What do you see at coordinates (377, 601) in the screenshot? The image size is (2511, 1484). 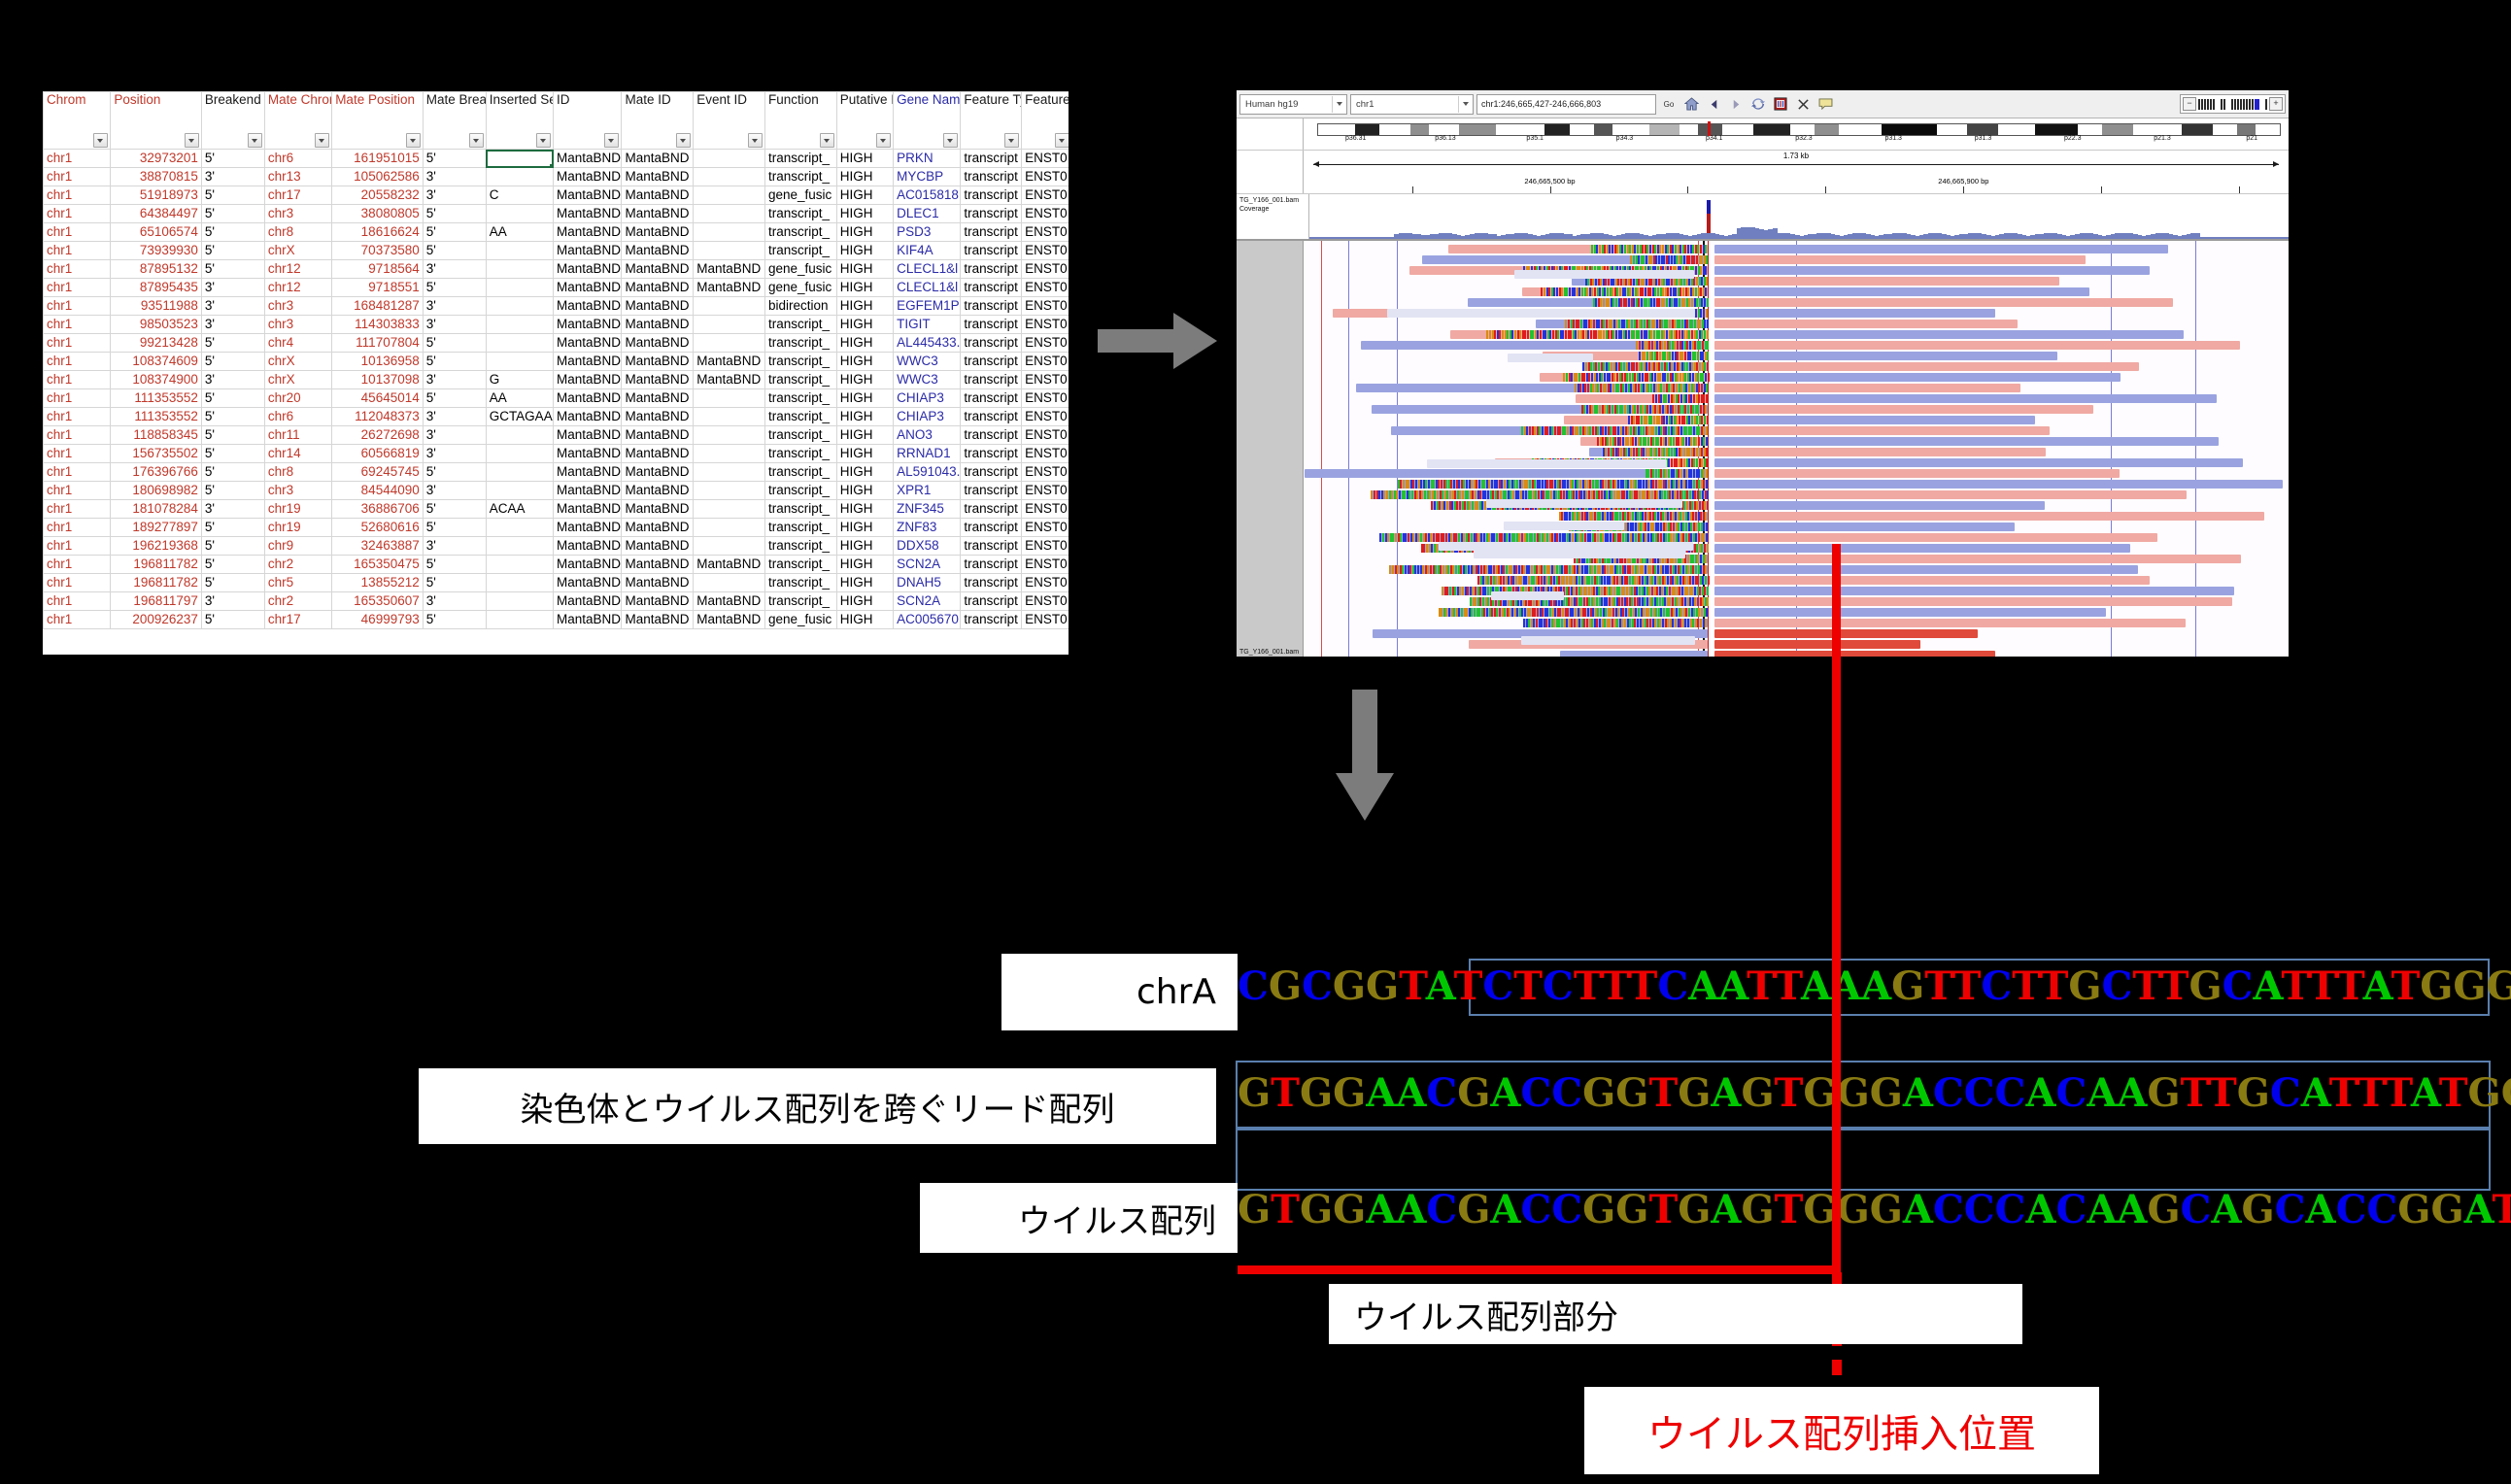 I see `cell-mate-position: 165350607` at bounding box center [377, 601].